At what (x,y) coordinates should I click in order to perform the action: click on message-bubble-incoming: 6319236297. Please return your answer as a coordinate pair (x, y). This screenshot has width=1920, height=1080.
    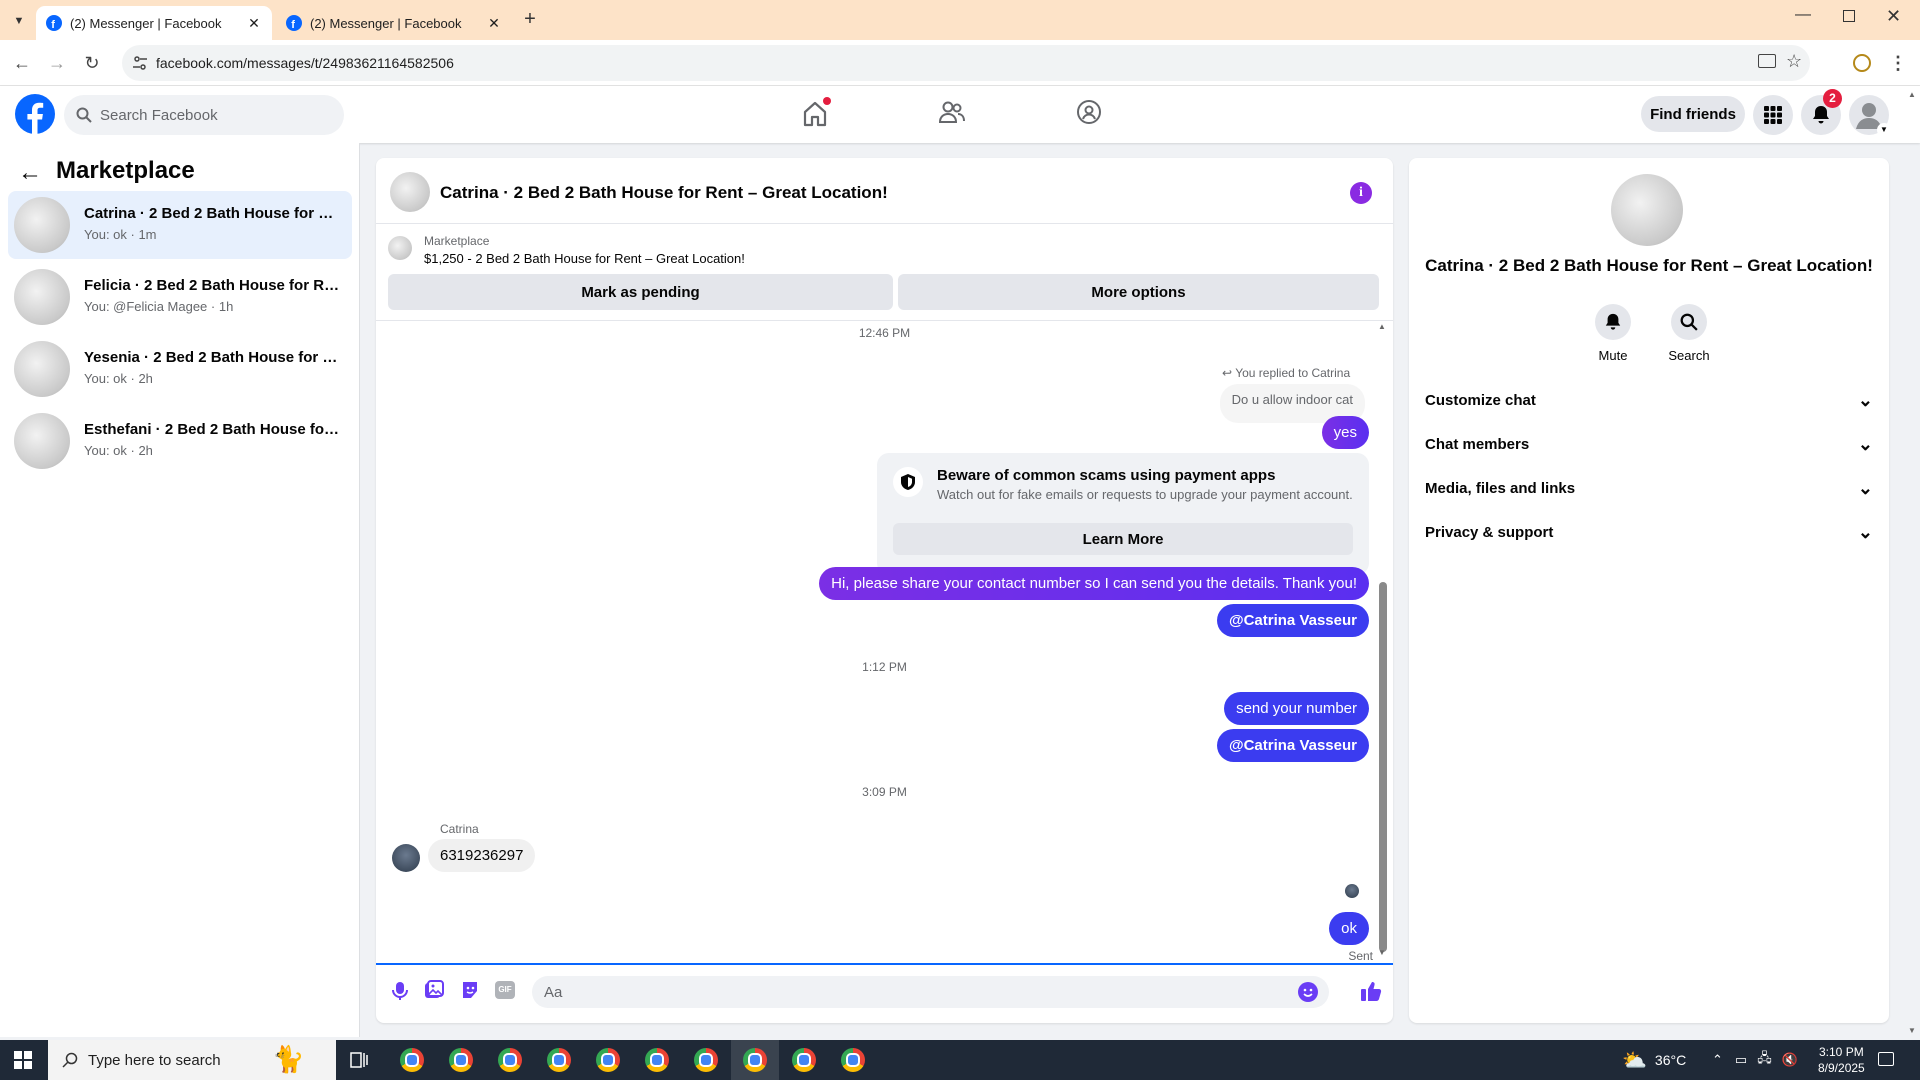
    Looking at the image, I should click on (482, 855).